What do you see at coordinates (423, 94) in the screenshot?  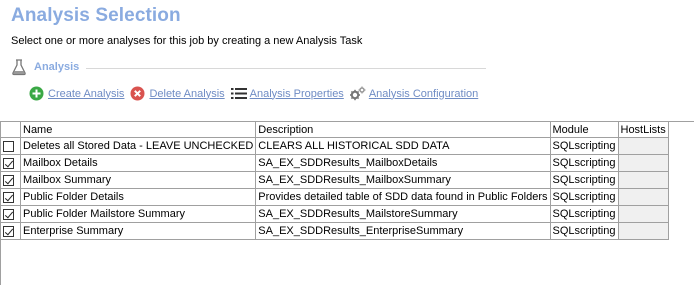 I see `analysis-configuration-label: Analysis Configuration` at bounding box center [423, 94].